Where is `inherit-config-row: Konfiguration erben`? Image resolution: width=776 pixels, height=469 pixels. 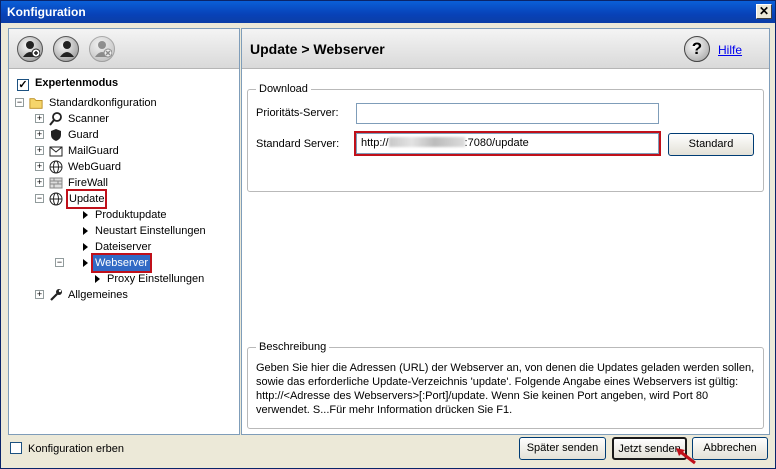 inherit-config-row: Konfiguration erben is located at coordinates (67, 448).